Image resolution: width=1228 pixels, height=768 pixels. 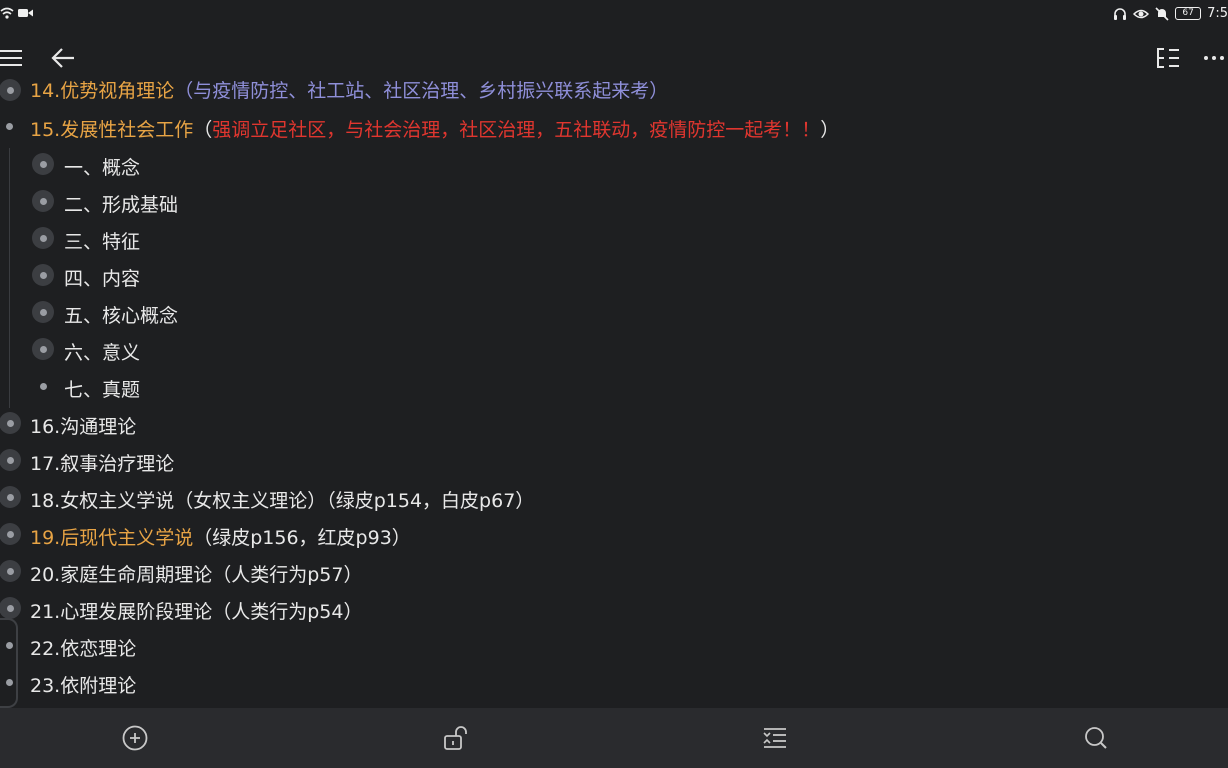 What do you see at coordinates (614, 16) in the screenshot?
I see `status-bar: 67 7:5` at bounding box center [614, 16].